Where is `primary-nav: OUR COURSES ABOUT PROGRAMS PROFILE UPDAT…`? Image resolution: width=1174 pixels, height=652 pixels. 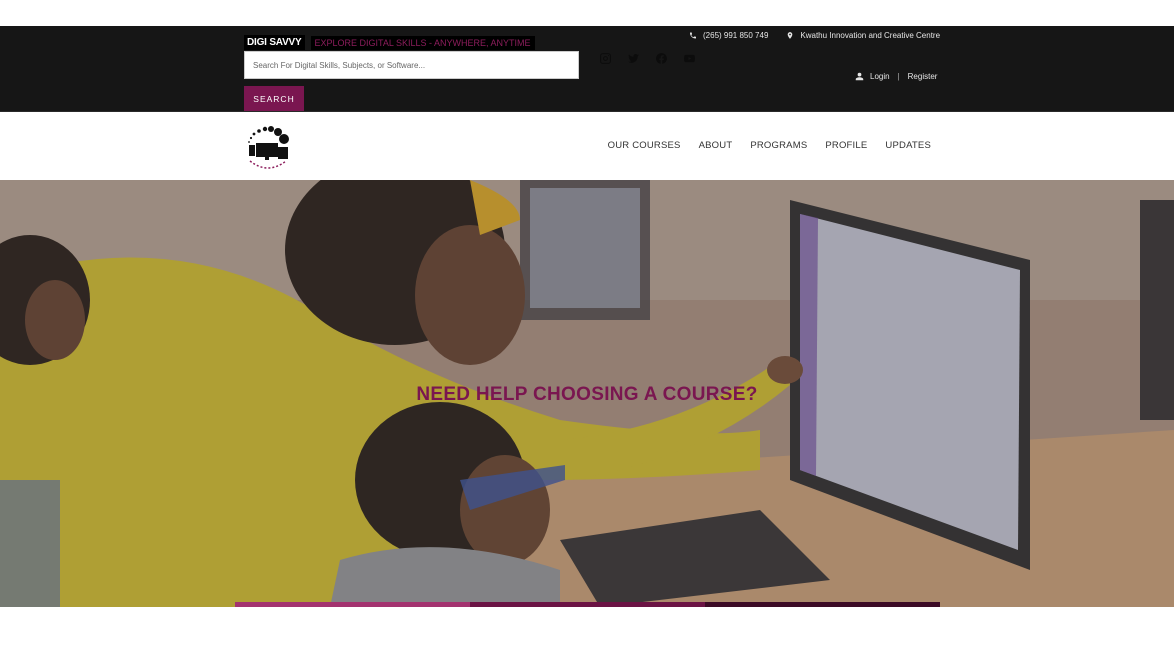
primary-nav: OUR COURSES ABOUT PROGRAMS PROFILE UPDAT… is located at coordinates (769, 145).